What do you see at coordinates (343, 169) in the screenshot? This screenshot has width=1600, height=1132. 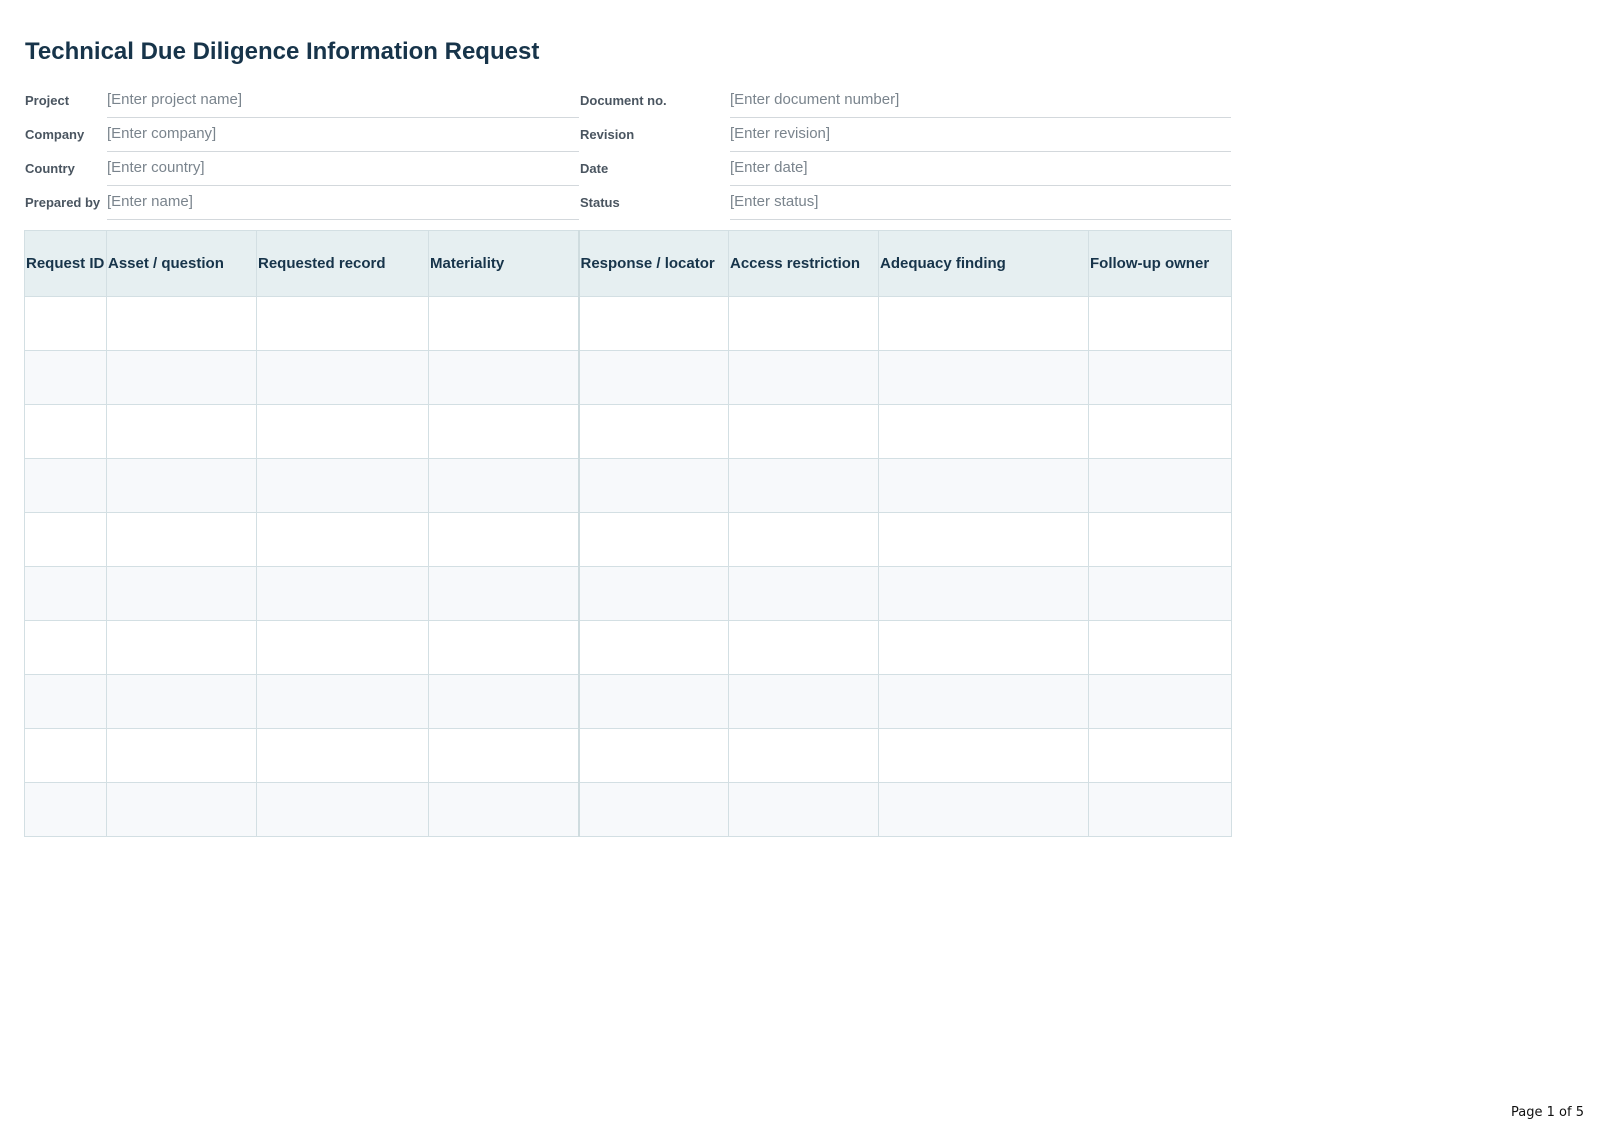 I see `country-field: [Enter country]` at bounding box center [343, 169].